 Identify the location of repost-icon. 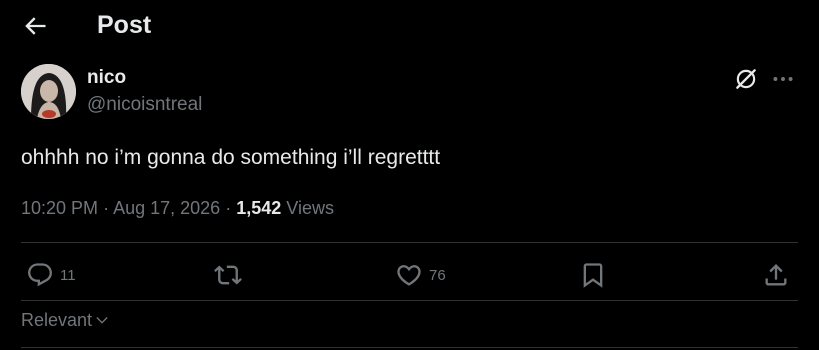
(228, 275).